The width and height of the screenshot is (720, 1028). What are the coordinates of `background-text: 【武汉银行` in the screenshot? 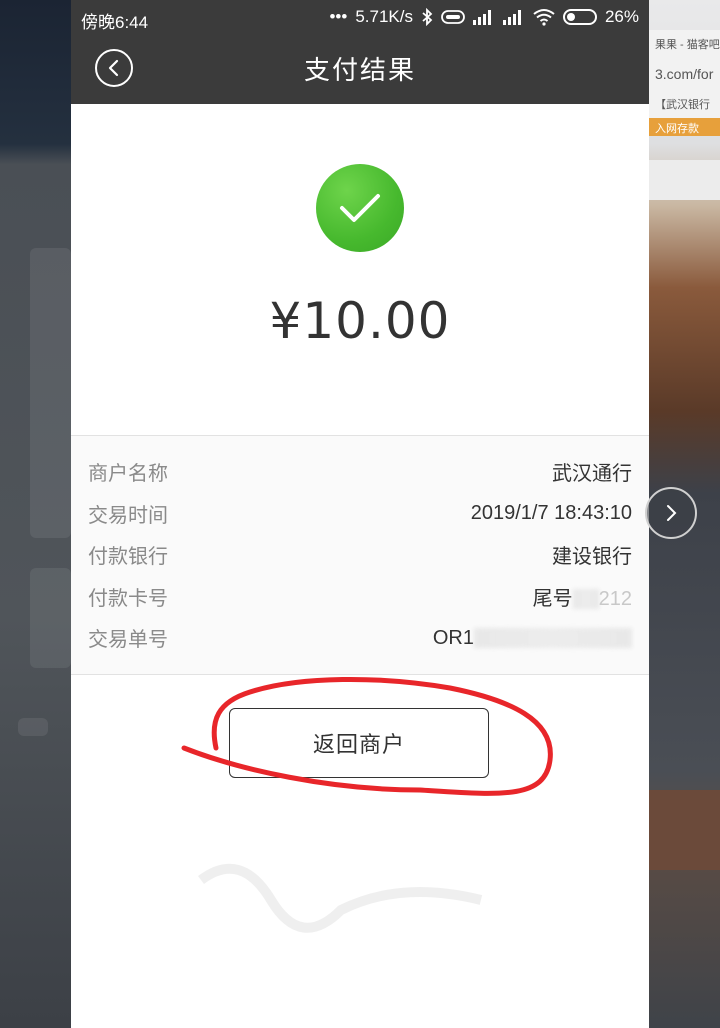 It's located at (682, 105).